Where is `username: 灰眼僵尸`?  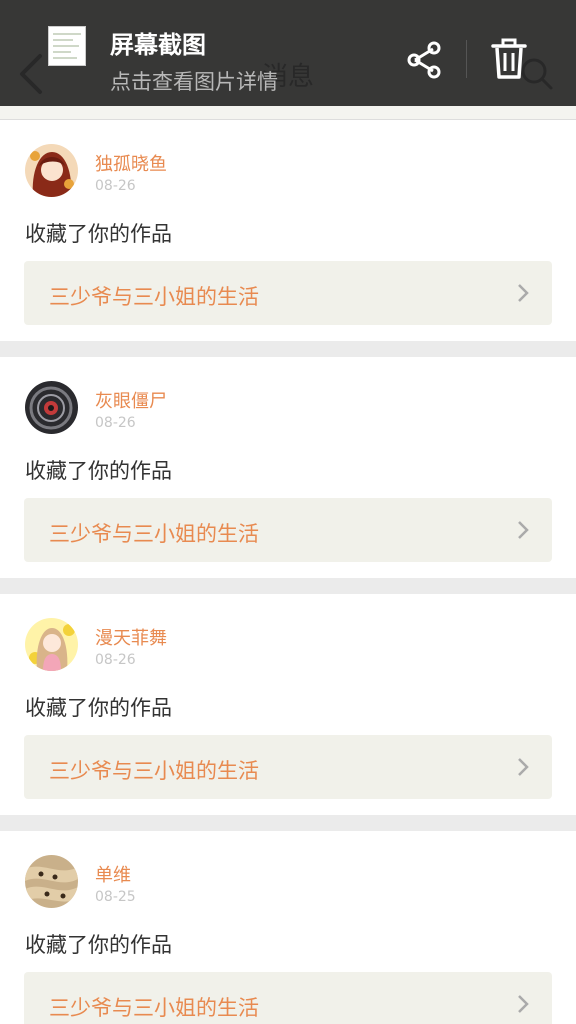 username: 灰眼僵尸 is located at coordinates (131, 400).